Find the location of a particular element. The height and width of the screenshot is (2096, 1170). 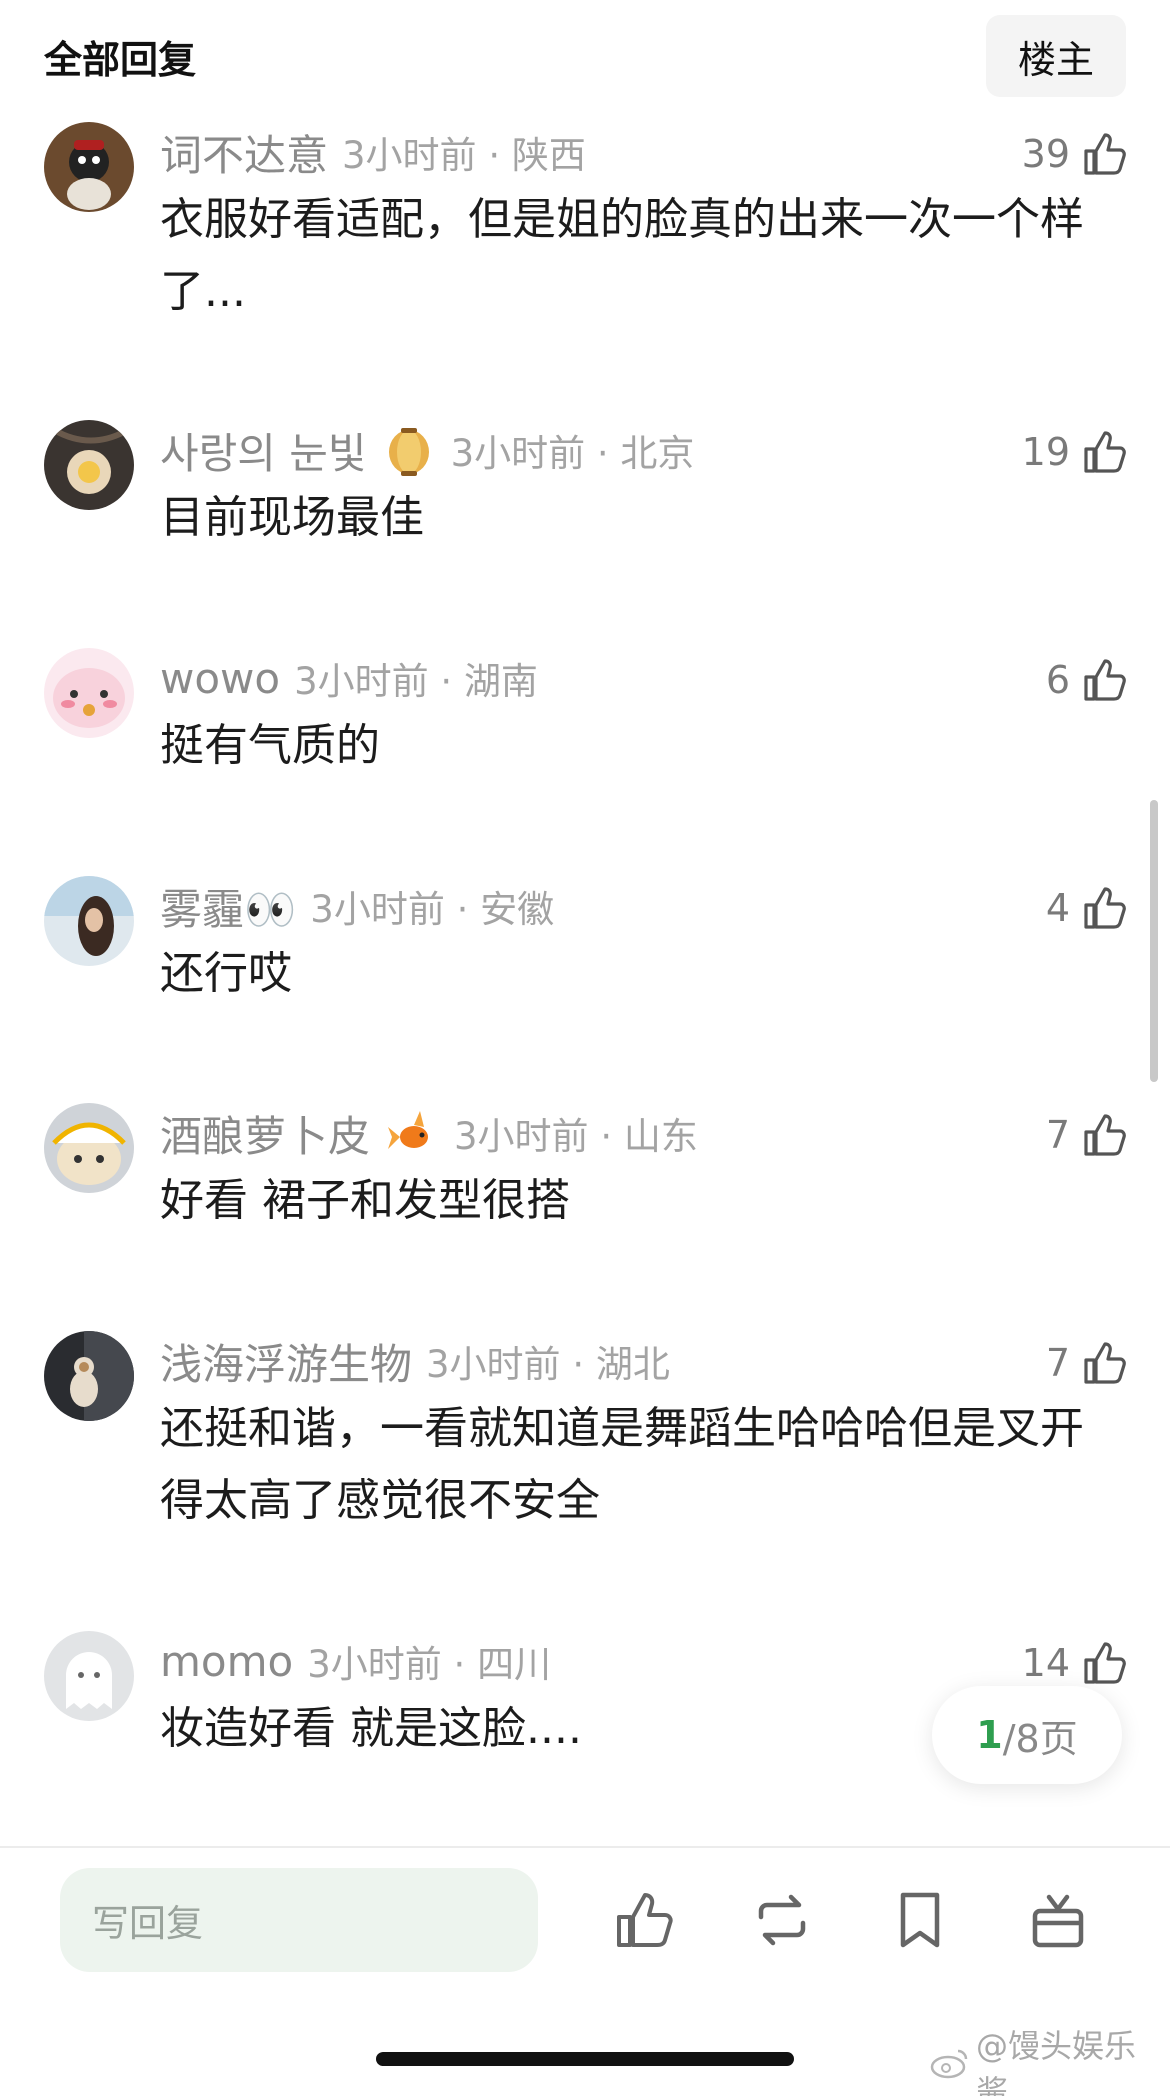

total-pages: /8页 is located at coordinates (1040, 1738).